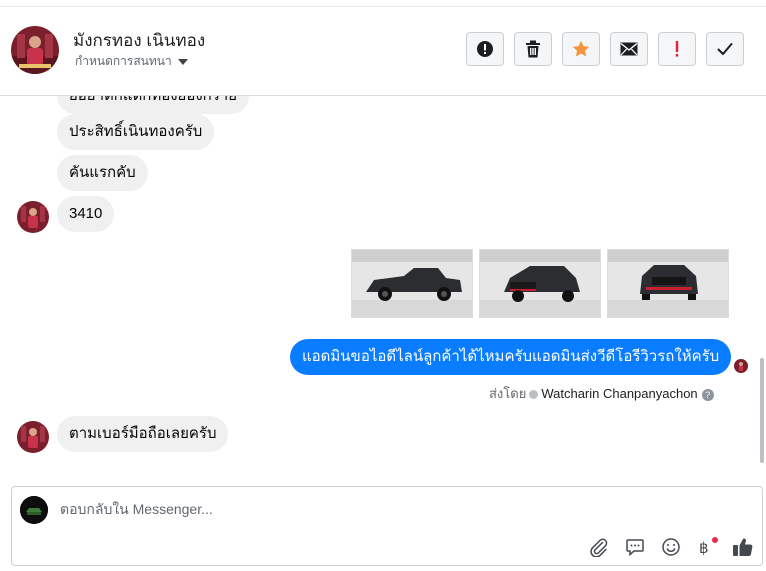 The image size is (766, 571). What do you see at coordinates (707, 394) in the screenshot?
I see `help-icon: ?` at bounding box center [707, 394].